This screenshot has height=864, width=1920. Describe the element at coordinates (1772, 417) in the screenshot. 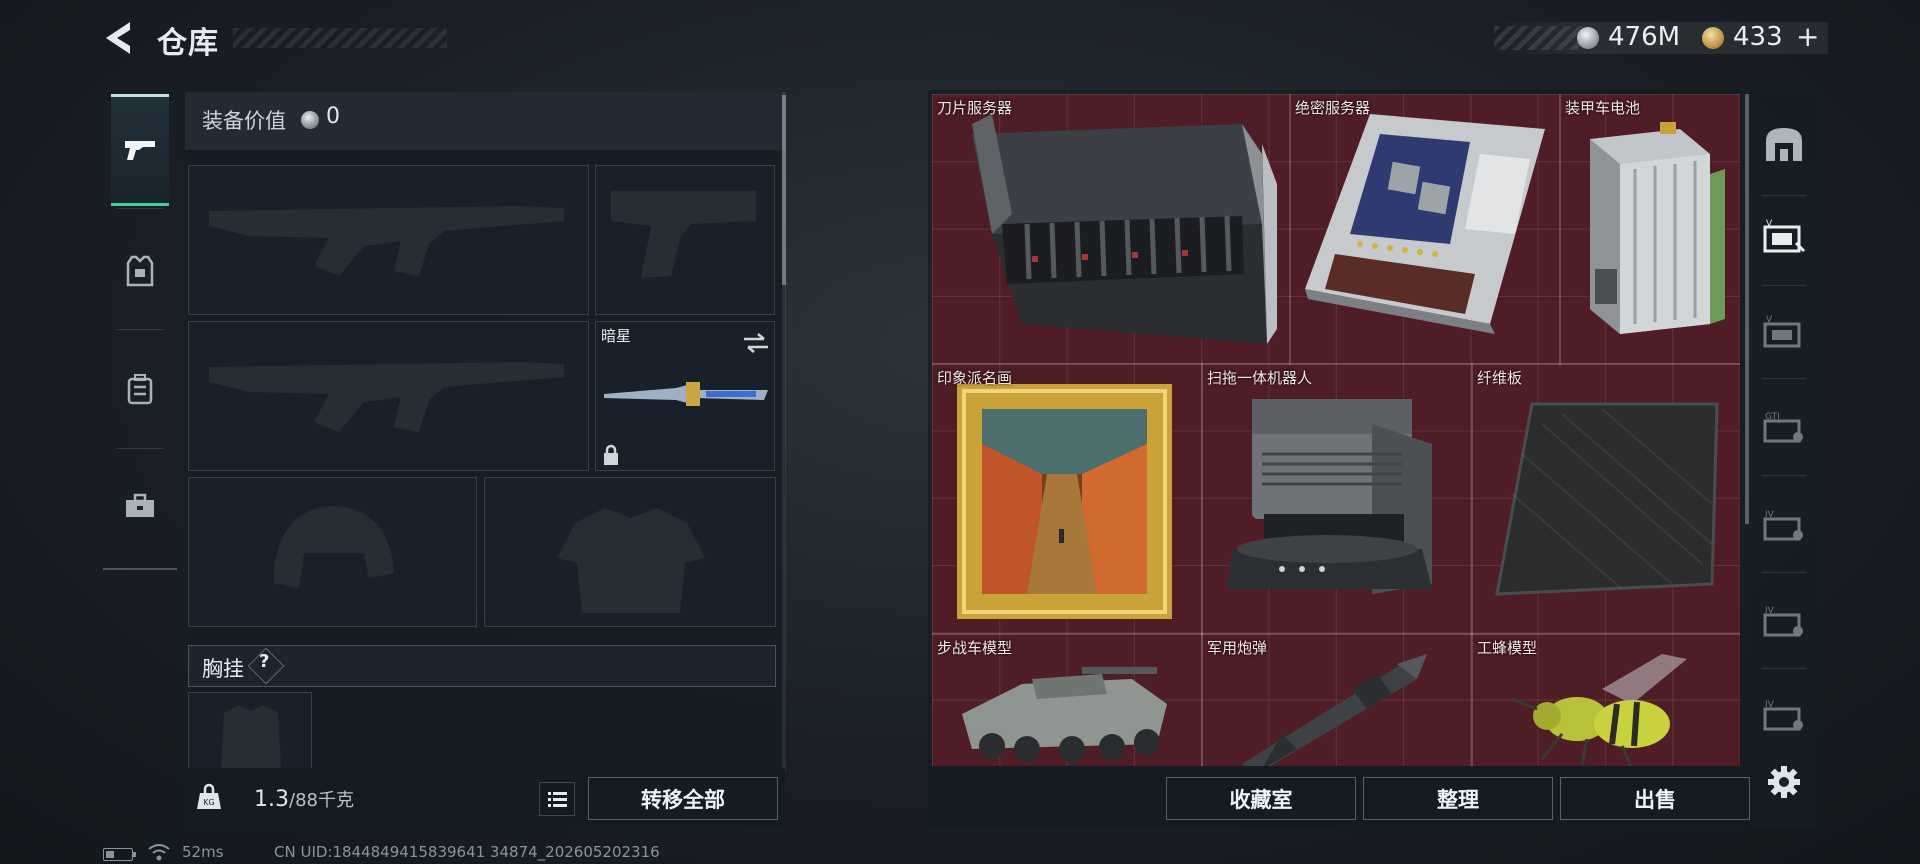

I see `svg-text: GTI` at that location.